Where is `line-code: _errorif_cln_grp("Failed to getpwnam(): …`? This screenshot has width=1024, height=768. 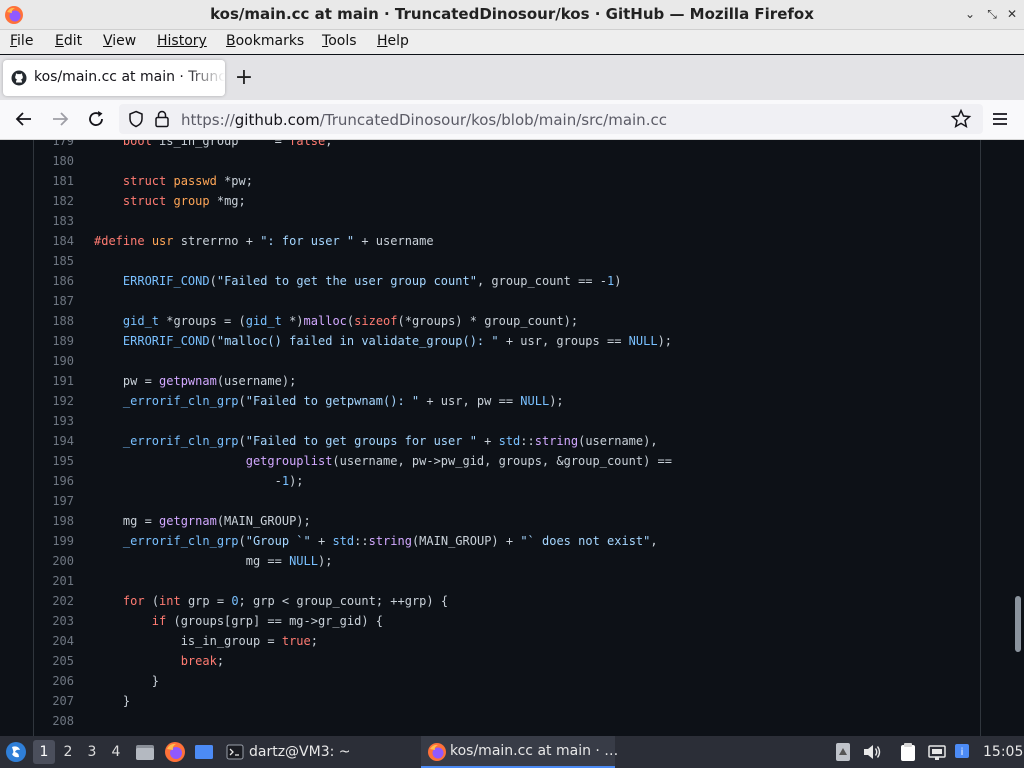
line-code: _errorif_cln_grp("Failed to getpwnam(): … is located at coordinates (329, 401).